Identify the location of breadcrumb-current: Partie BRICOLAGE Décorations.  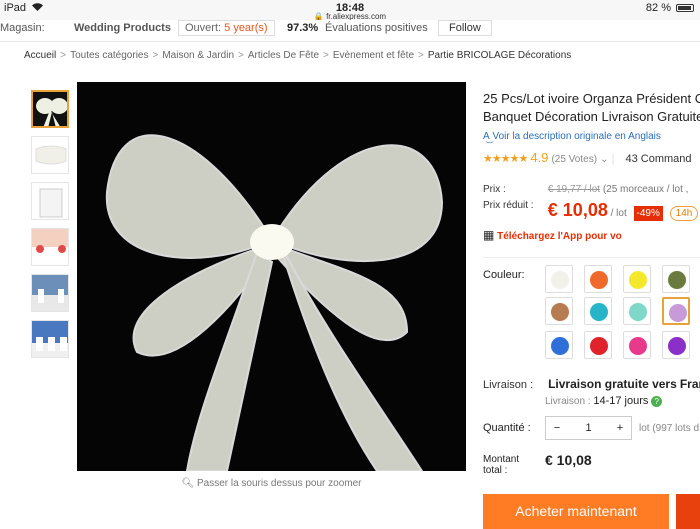
(499, 55).